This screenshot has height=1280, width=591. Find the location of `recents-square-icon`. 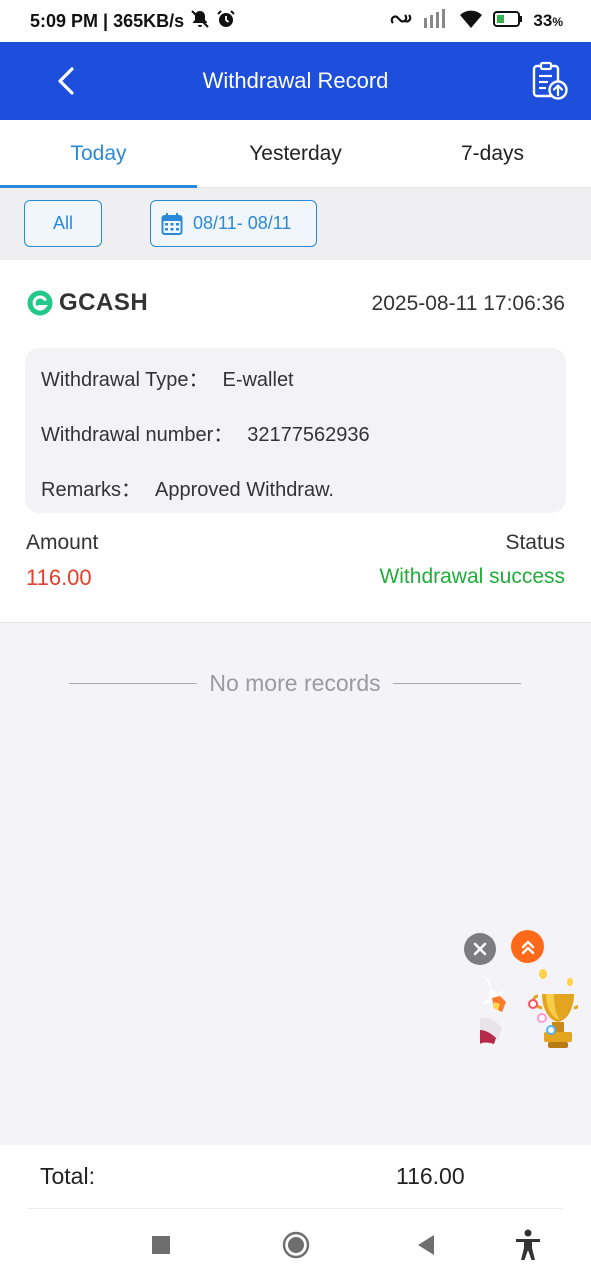

recents-square-icon is located at coordinates (161, 1245).